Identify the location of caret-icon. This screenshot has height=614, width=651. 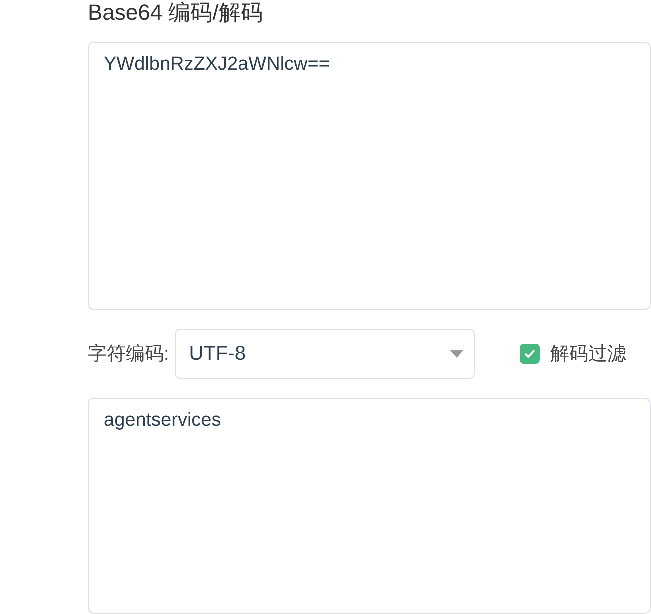
(457, 354).